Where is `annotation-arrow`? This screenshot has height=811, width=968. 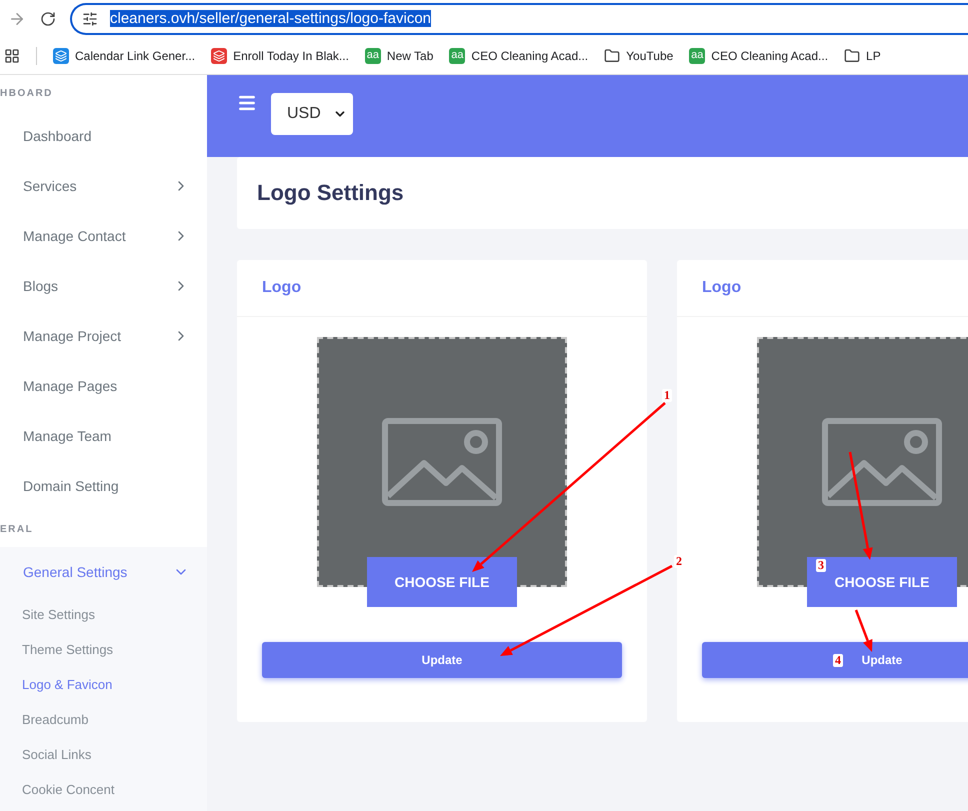
annotation-arrow is located at coordinates (863, 631).